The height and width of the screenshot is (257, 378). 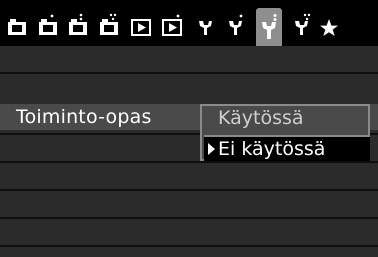 What do you see at coordinates (285, 132) in the screenshot?
I see `option-popup: Käytössä Ei käytössä` at bounding box center [285, 132].